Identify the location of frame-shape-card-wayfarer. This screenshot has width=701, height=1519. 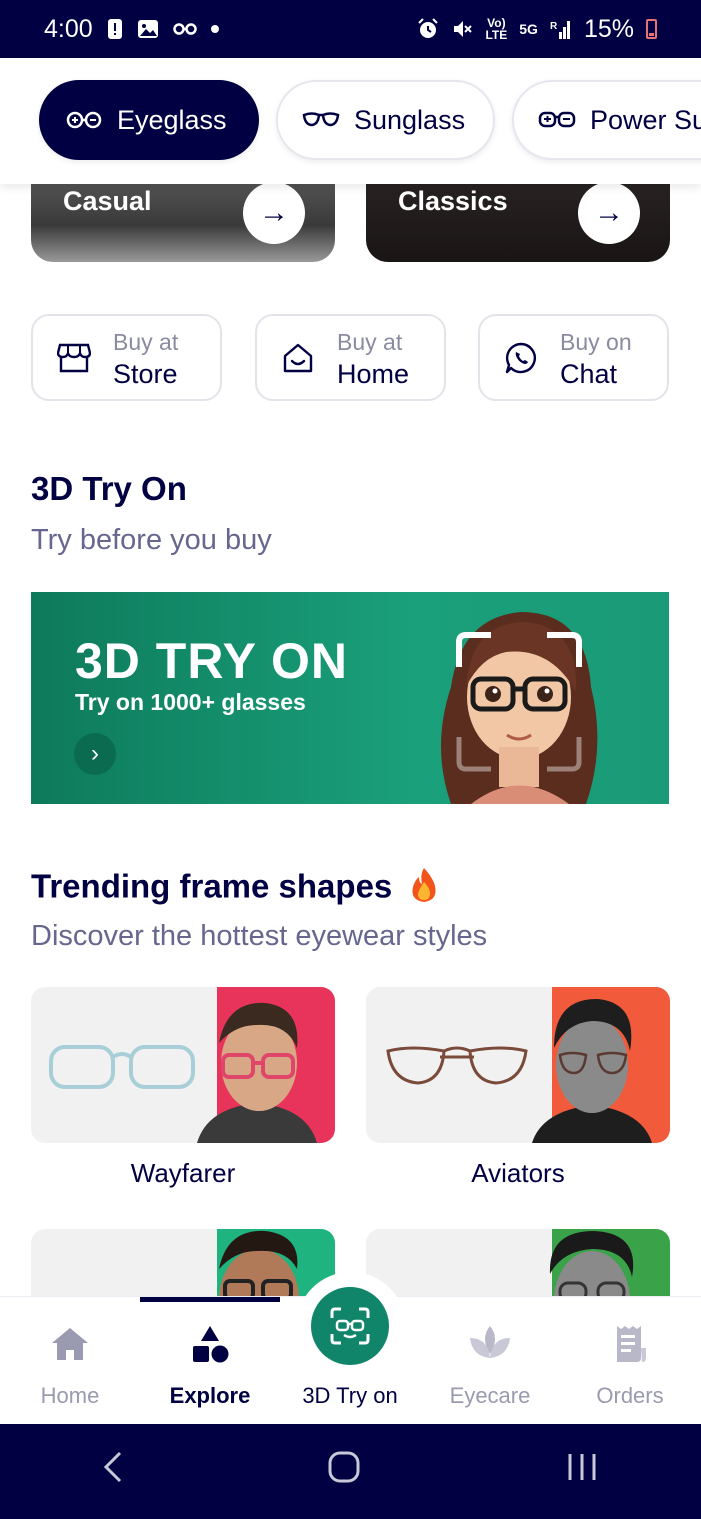
(183, 1065).